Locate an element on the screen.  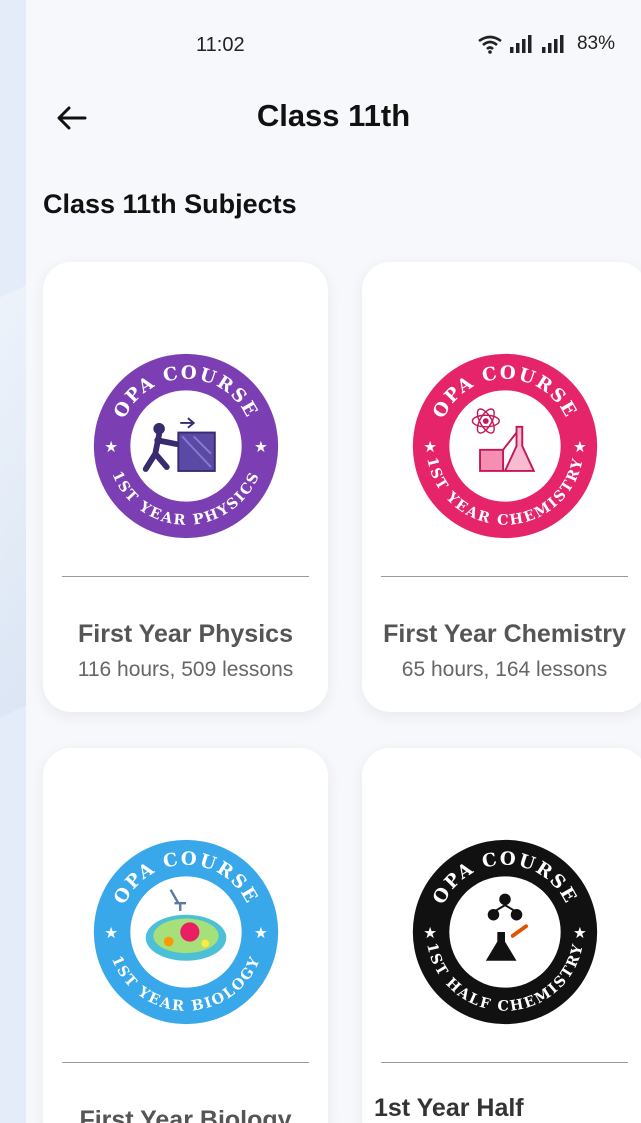
section-title: Class 11th Subjects is located at coordinates (170, 204).